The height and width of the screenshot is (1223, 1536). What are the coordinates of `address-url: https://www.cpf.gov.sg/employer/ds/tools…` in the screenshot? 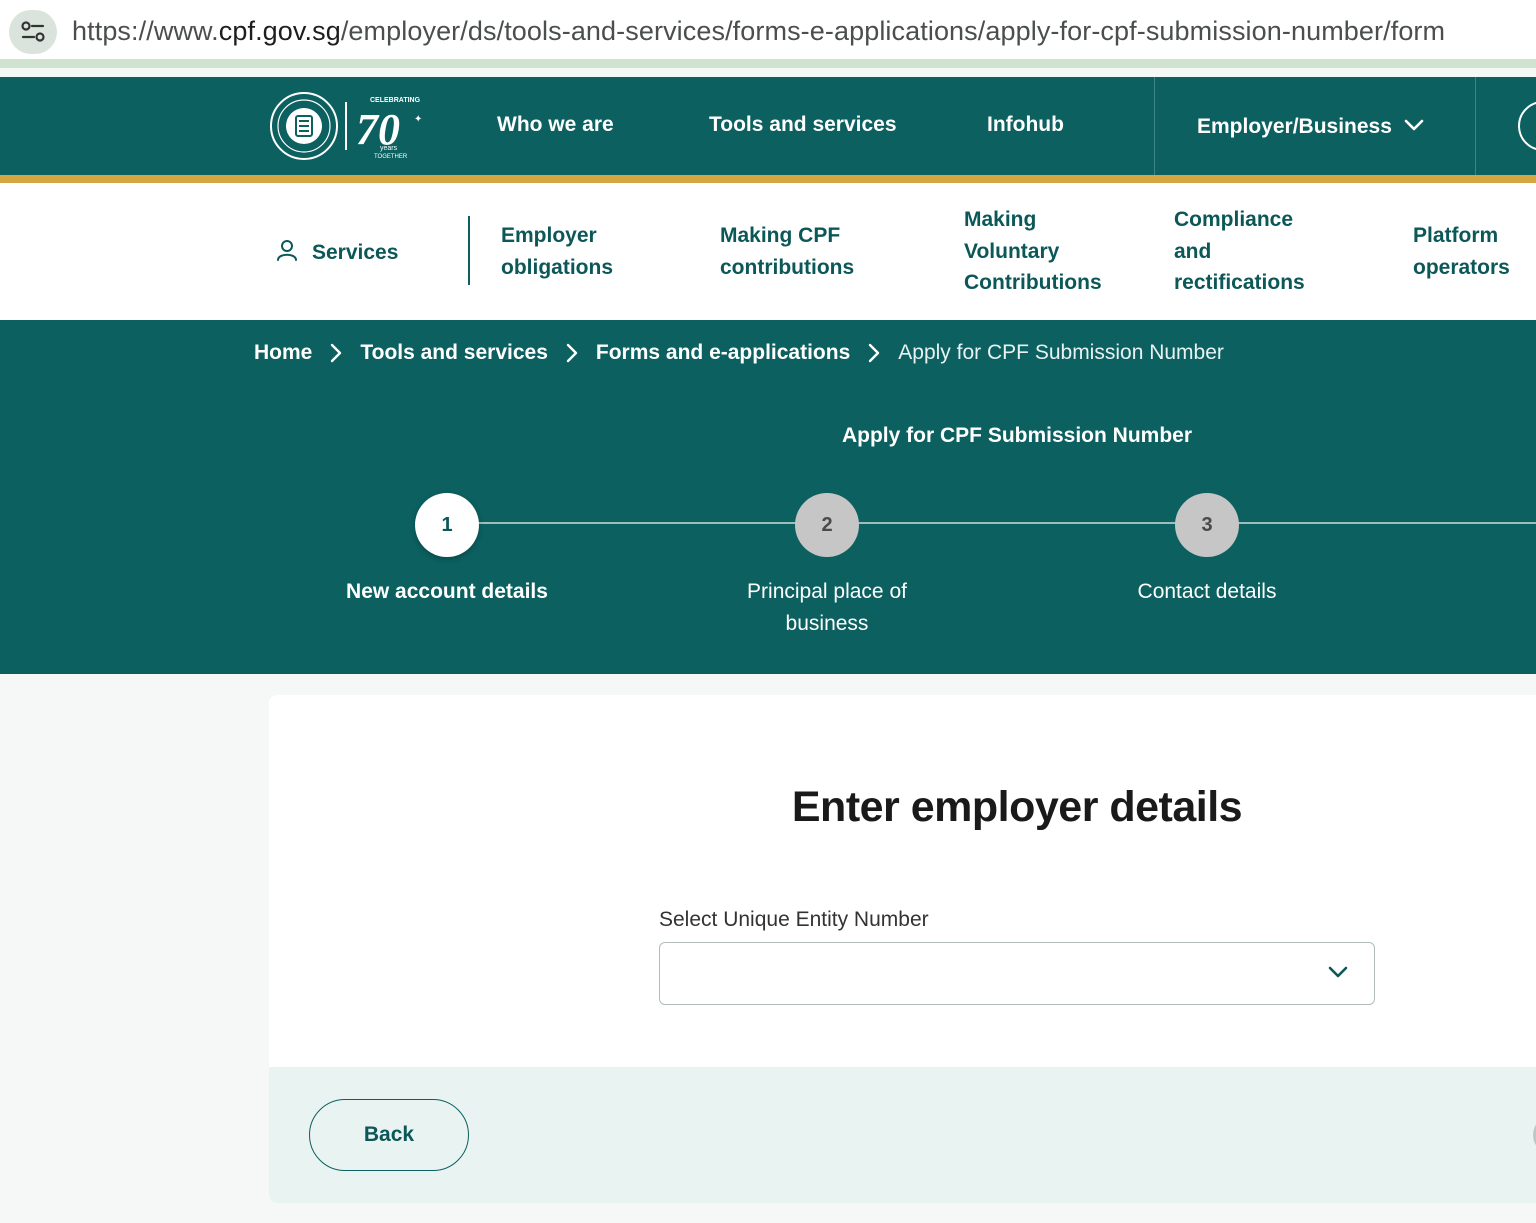 It's located at (758, 31).